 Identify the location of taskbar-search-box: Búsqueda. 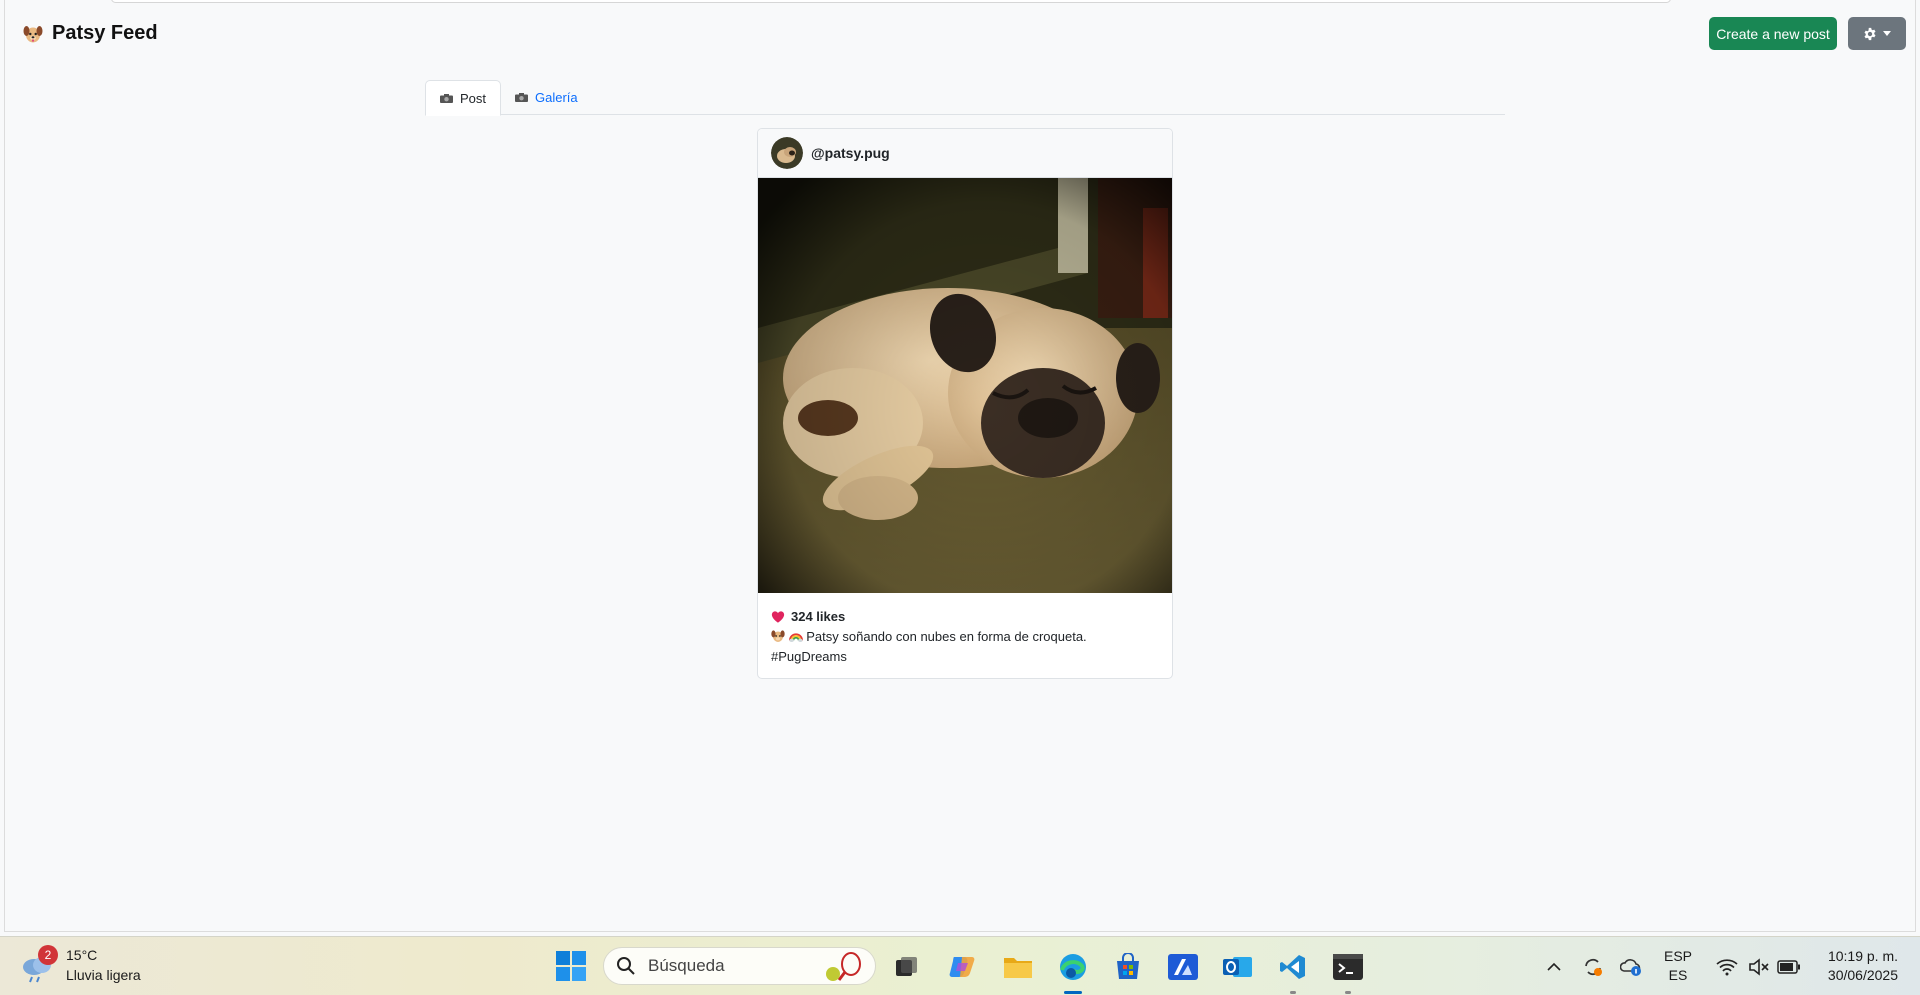
(739, 966).